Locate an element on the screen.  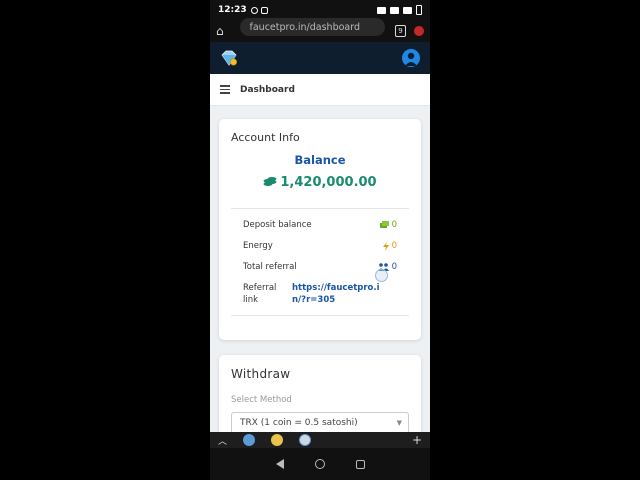
card-title: Account Info is located at coordinates (265, 137).